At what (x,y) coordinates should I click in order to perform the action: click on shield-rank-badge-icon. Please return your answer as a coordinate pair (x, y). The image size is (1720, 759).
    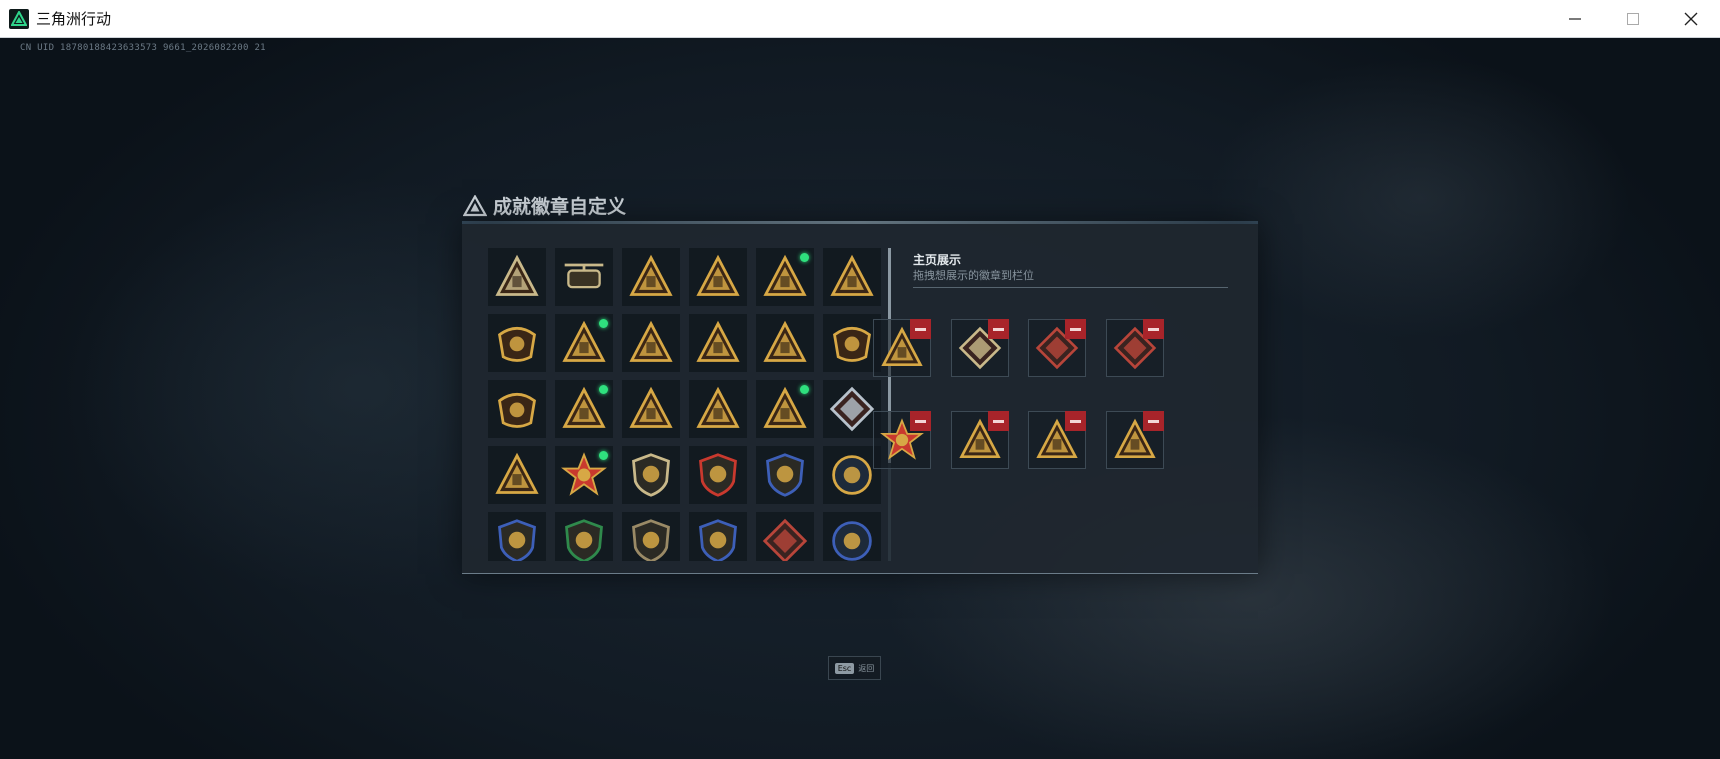
    Looking at the image, I should click on (651, 475).